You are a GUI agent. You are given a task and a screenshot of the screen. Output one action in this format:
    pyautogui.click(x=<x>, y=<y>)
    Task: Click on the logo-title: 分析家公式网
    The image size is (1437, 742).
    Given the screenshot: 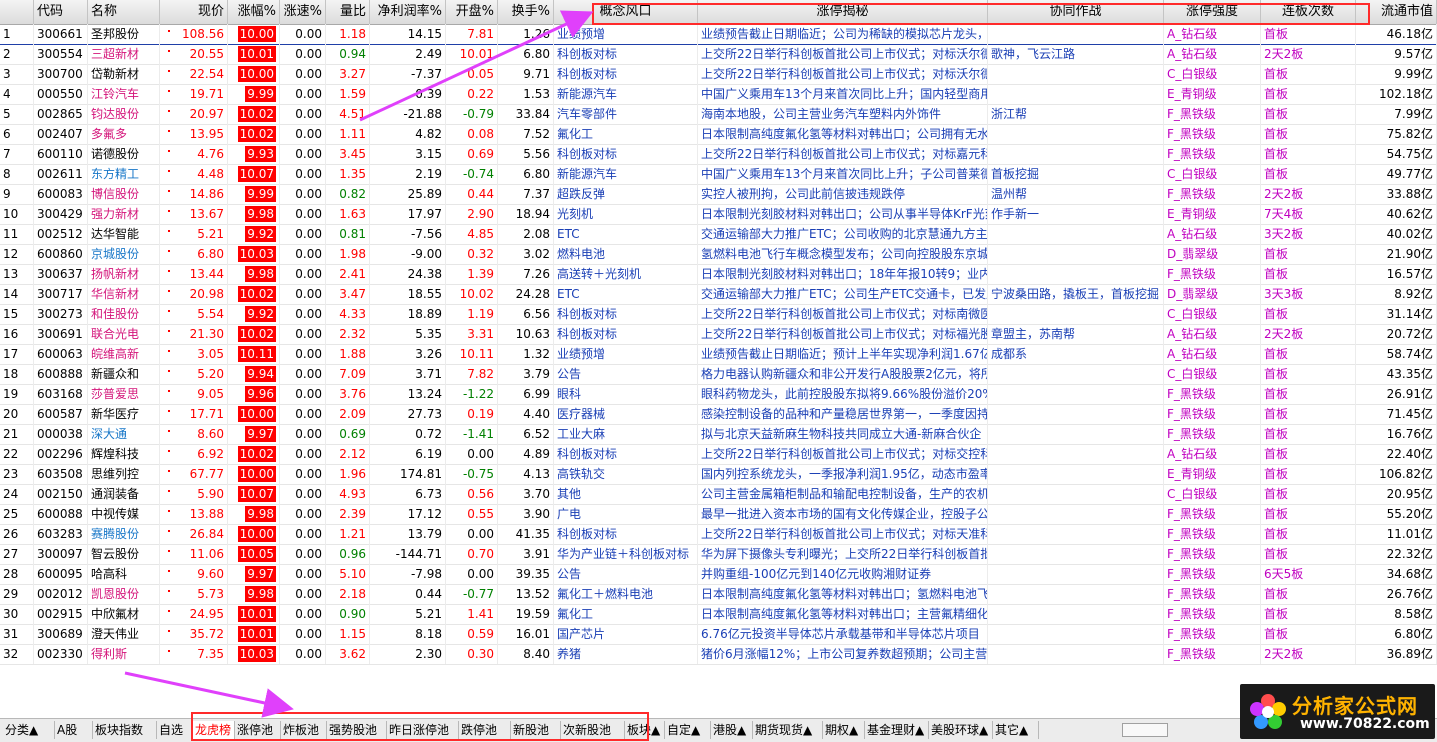 What is the action you would take?
    pyautogui.click(x=1355, y=706)
    